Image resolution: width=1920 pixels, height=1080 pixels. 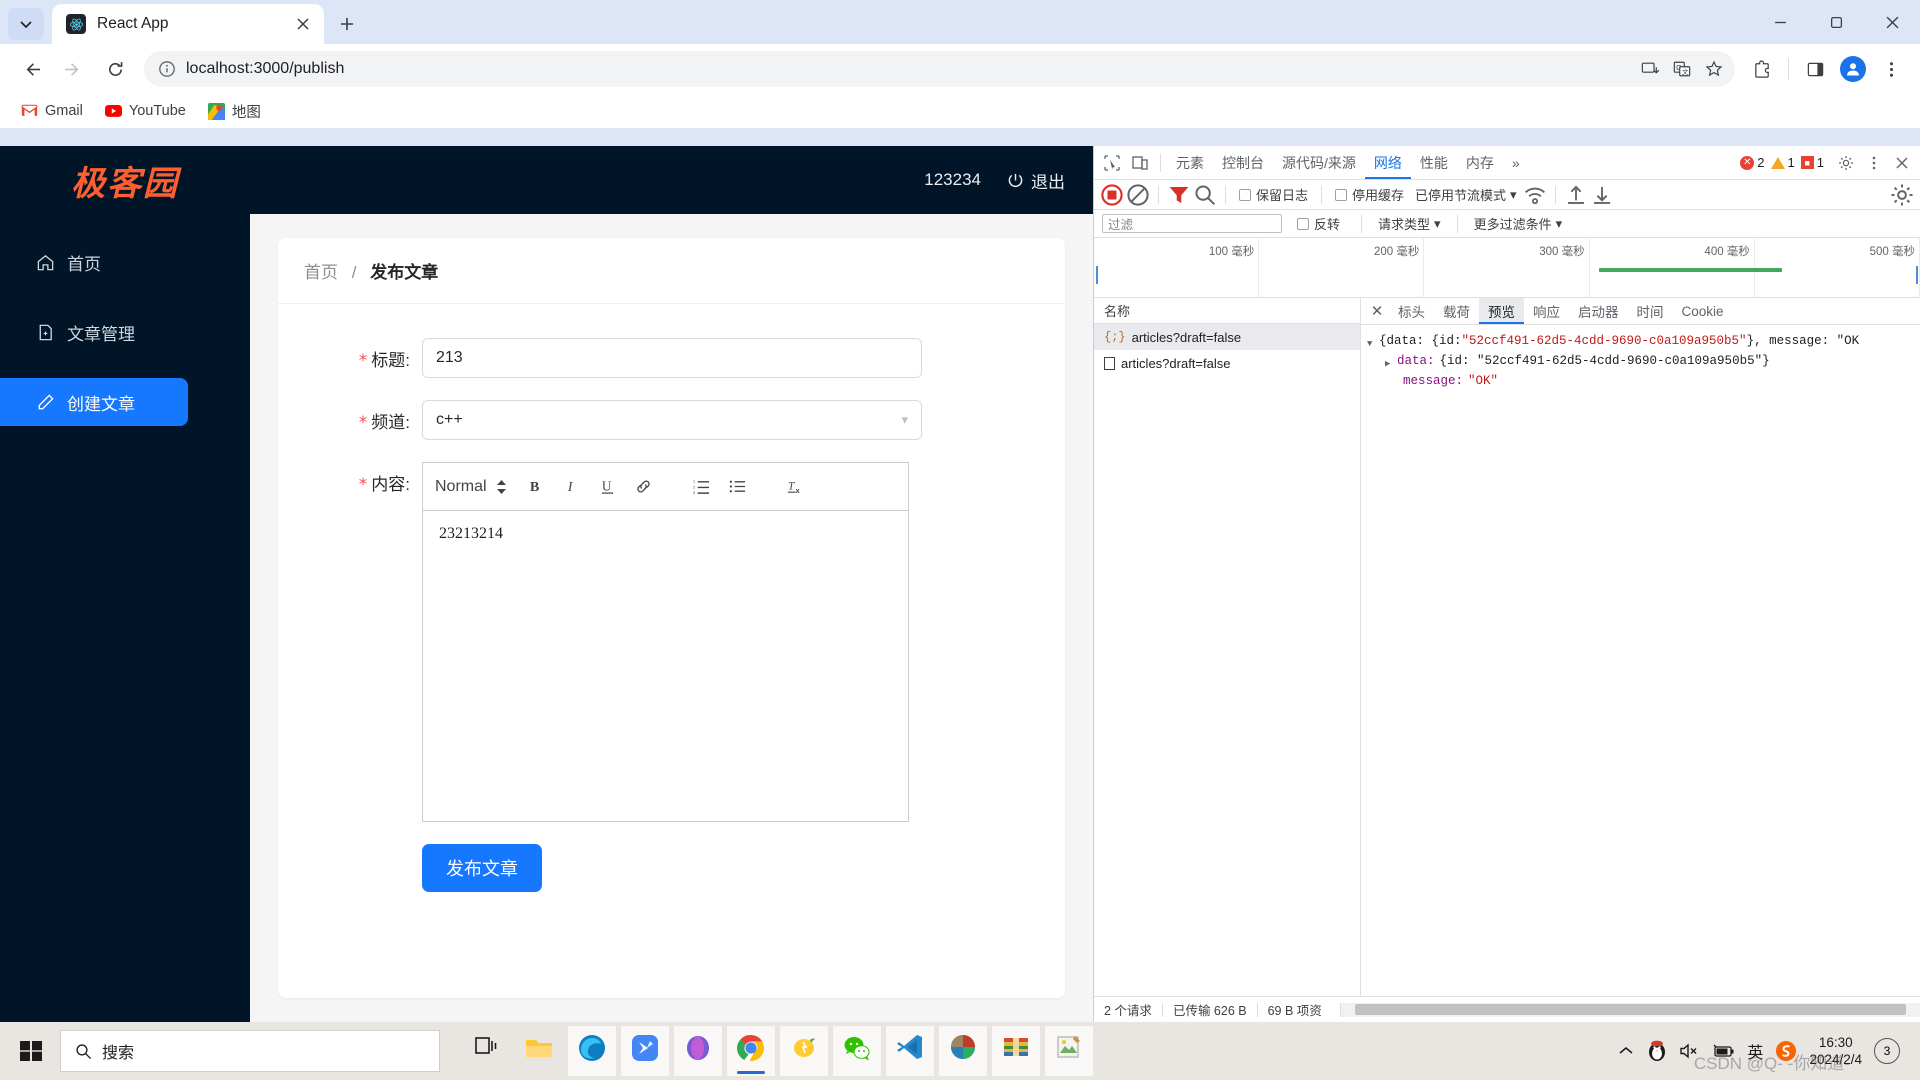 What do you see at coordinates (1546, 311) in the screenshot?
I see `detail-tab-response: 响应` at bounding box center [1546, 311].